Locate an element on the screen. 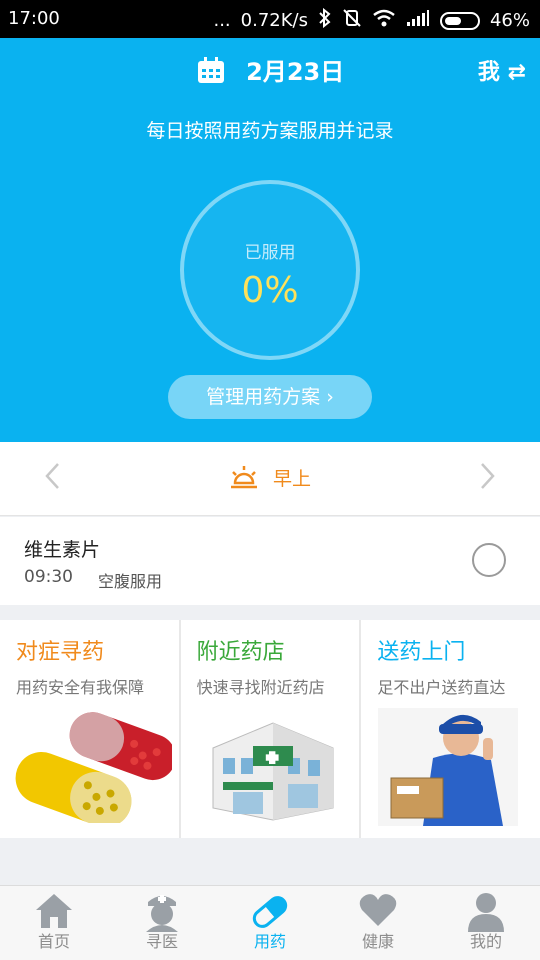 Image resolution: width=540 pixels, height=960 pixels. nav-medication: 用药 is located at coordinates (270, 923).